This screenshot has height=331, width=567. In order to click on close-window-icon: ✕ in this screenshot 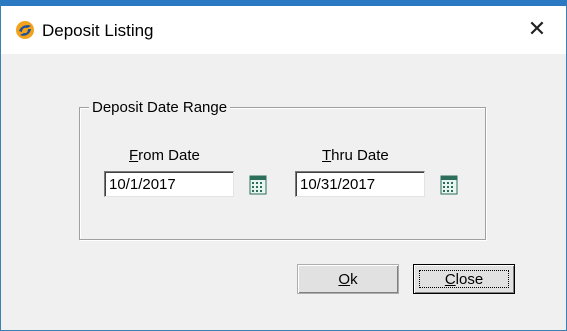, I will do `click(537, 29)`.